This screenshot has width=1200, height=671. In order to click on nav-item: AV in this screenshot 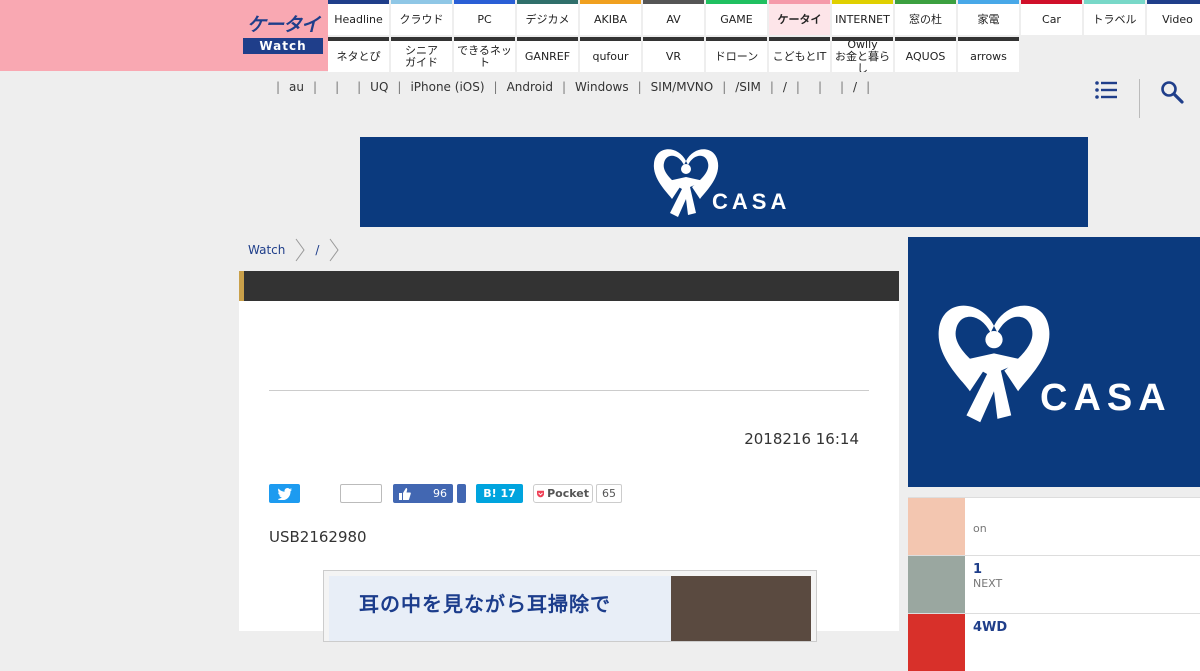, I will do `click(673, 17)`.